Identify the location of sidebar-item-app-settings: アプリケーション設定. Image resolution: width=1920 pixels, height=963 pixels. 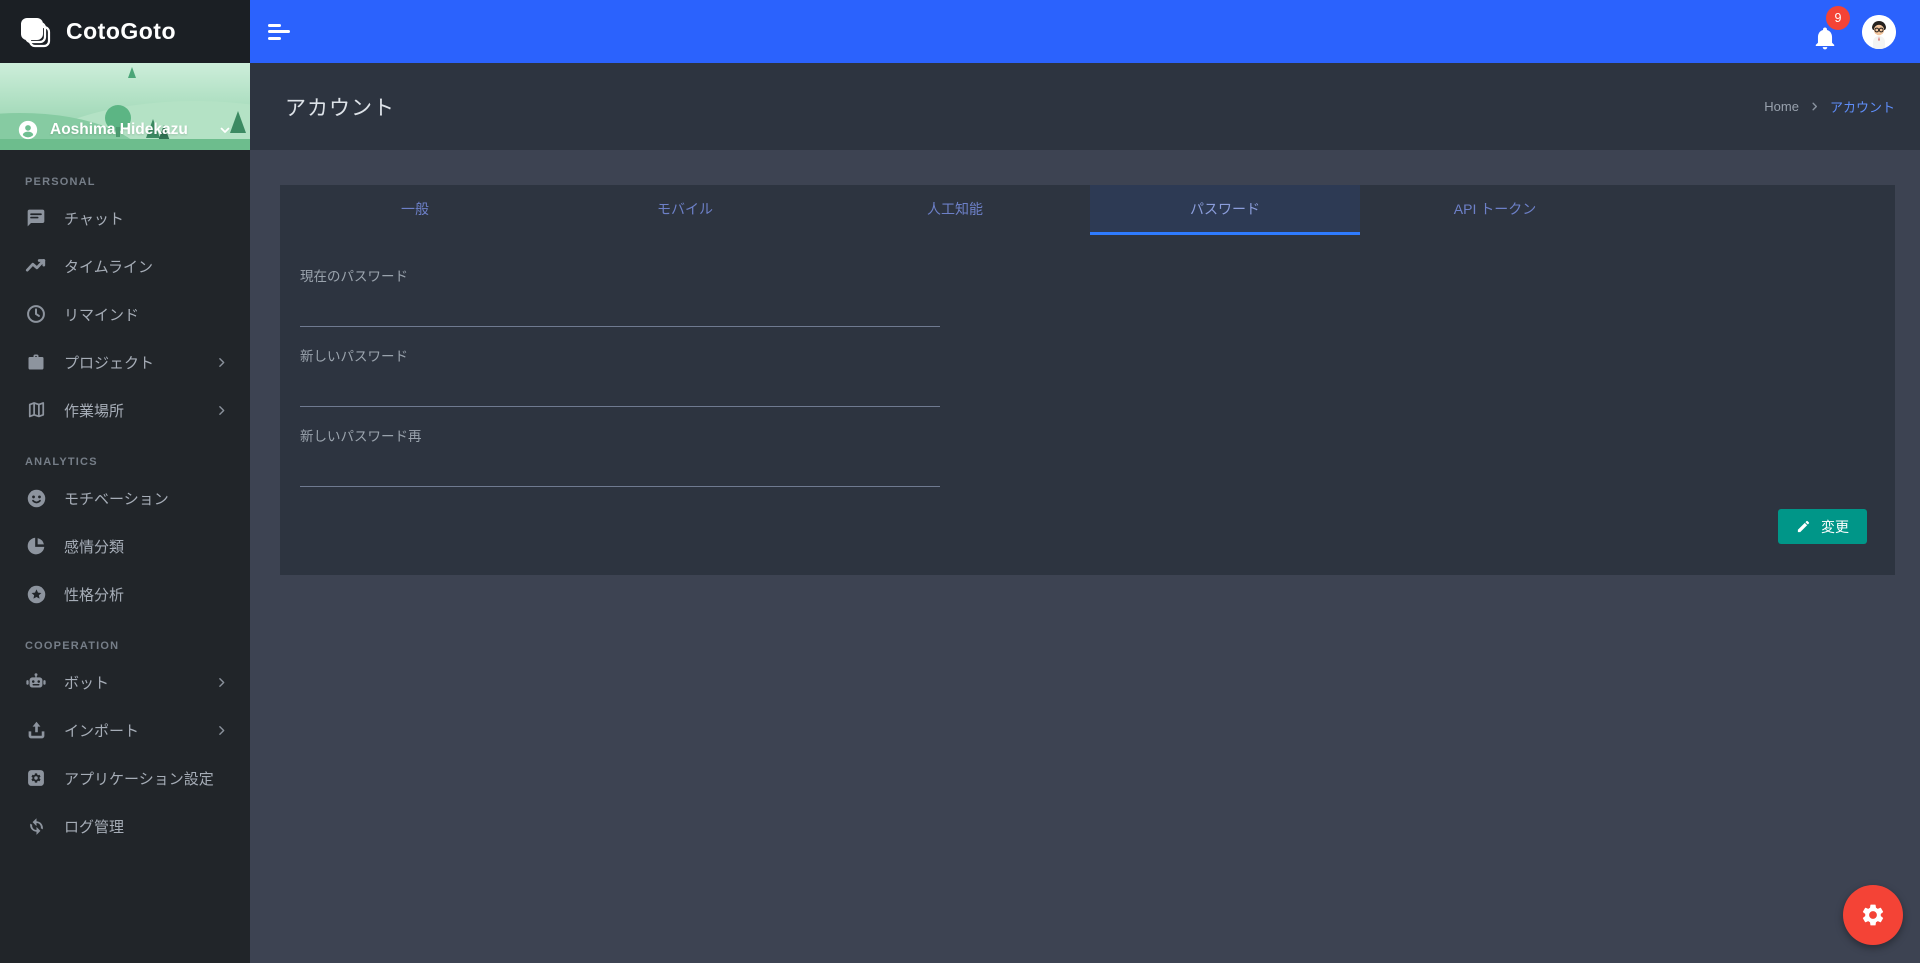
(125, 778).